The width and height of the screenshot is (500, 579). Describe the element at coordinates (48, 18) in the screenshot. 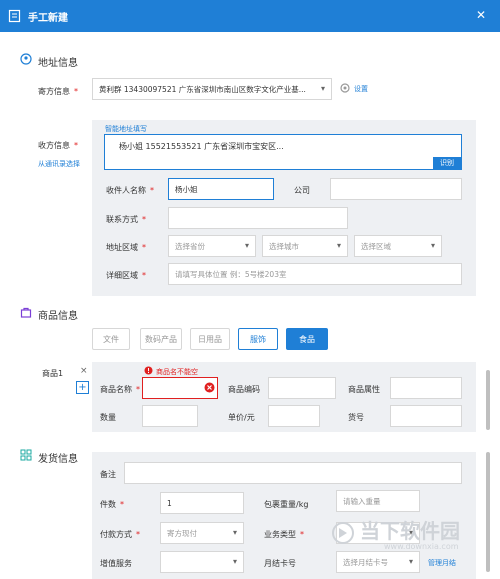

I see `window-title: 手工新建` at that location.